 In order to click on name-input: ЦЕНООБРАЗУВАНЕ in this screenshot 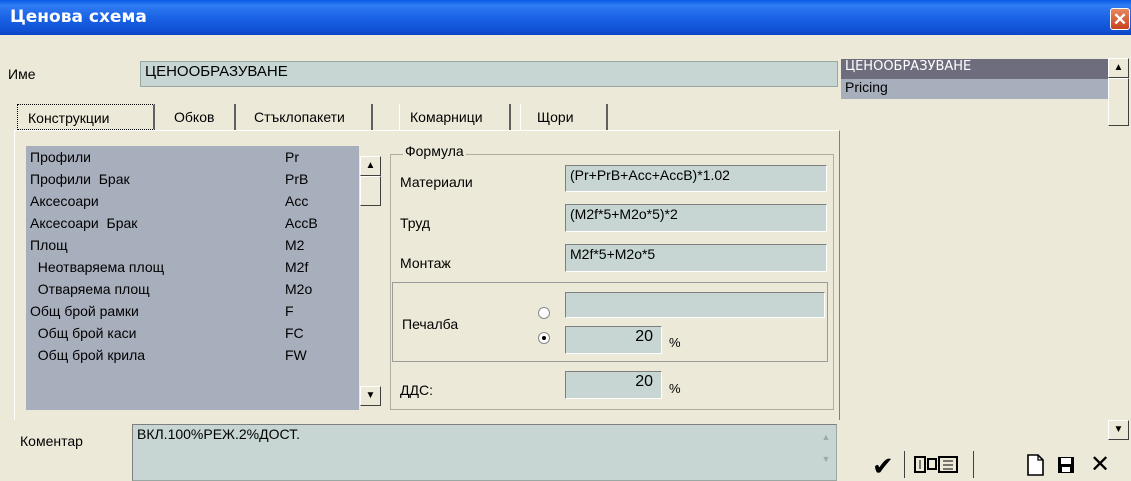, I will do `click(489, 74)`.